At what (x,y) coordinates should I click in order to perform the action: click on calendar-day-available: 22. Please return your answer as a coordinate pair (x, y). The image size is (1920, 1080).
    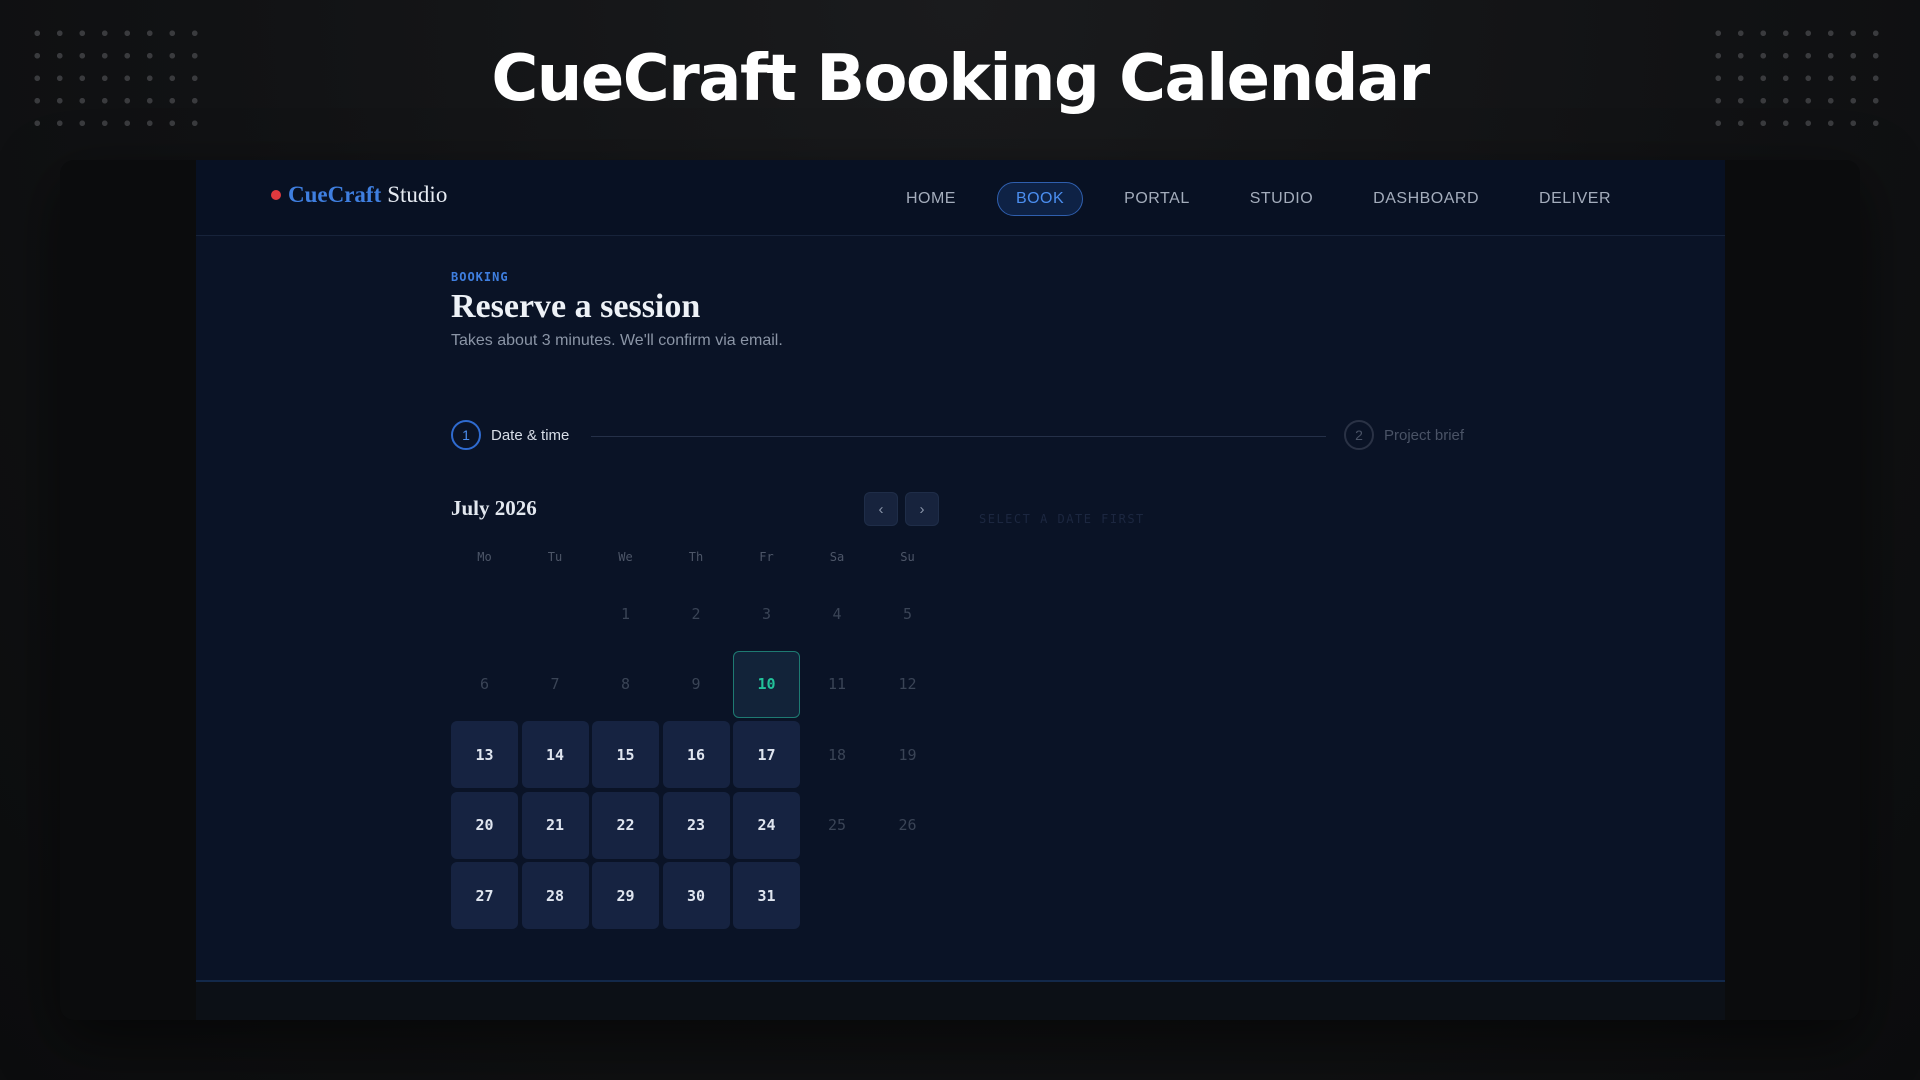
    Looking at the image, I should click on (625, 825).